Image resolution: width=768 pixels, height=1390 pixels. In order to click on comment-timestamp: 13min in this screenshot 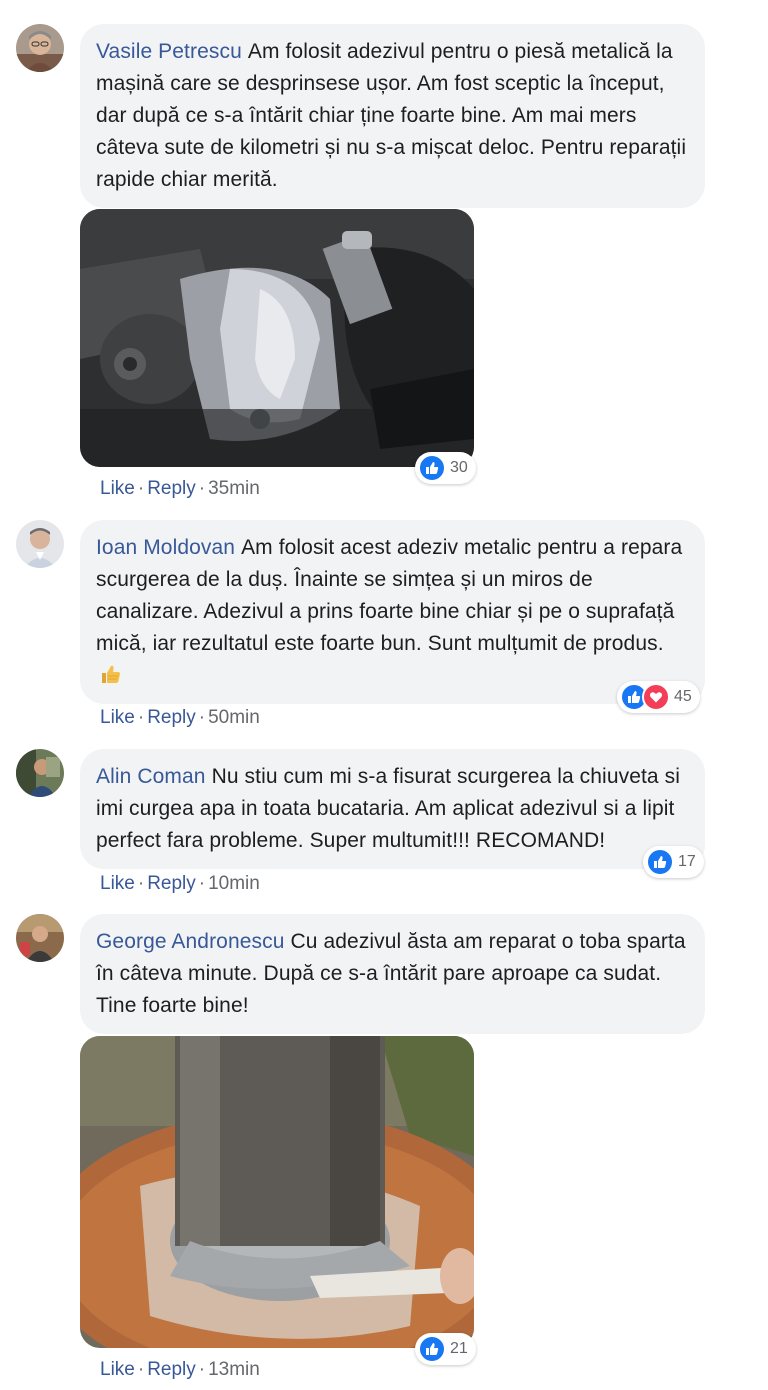, I will do `click(234, 1369)`.